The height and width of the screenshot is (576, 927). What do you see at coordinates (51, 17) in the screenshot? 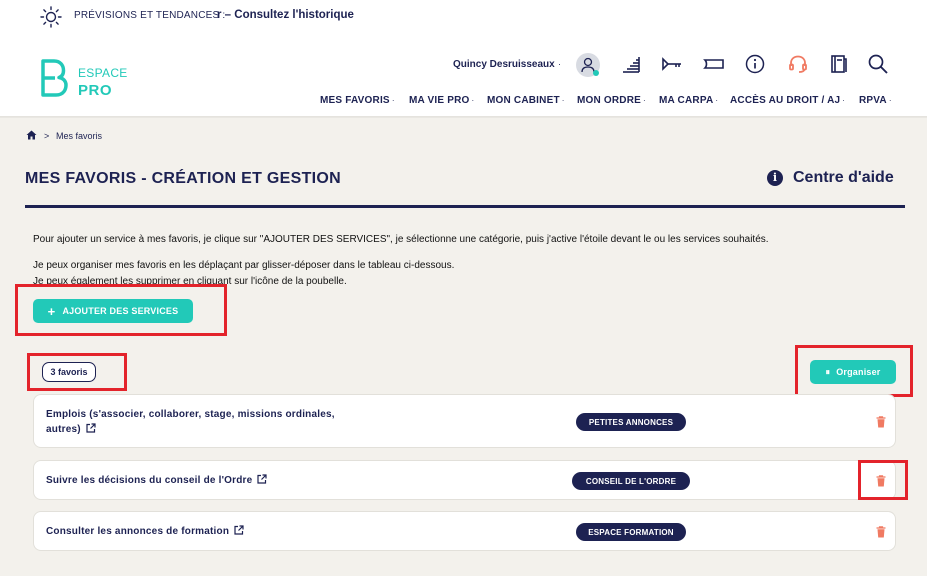
I see `sun-icon` at bounding box center [51, 17].